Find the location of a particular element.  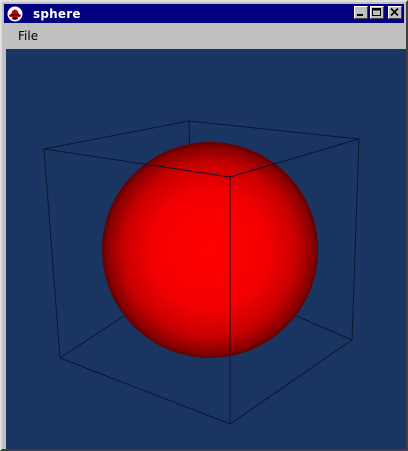

maximize-button is located at coordinates (377, 12).